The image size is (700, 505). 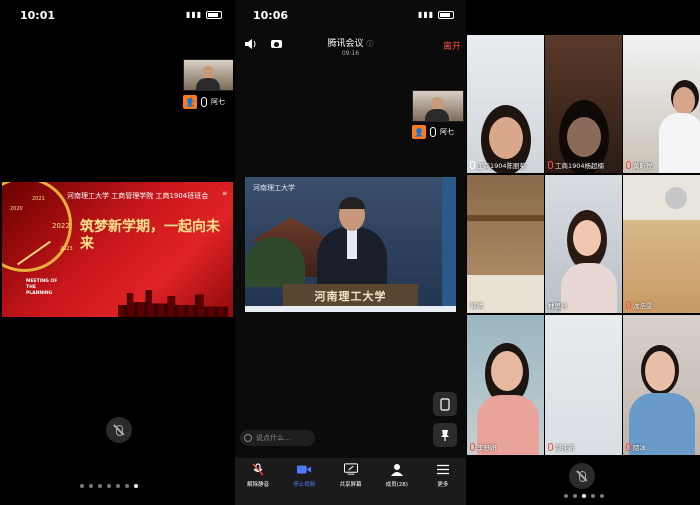 I want to click on windows-taskbar, so click(x=350, y=309).